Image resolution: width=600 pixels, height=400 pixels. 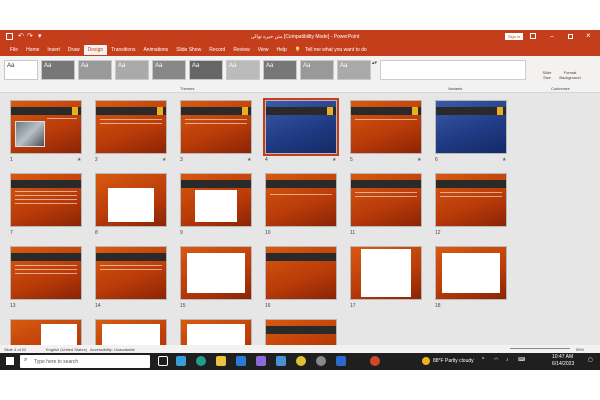 What do you see at coordinates (9, 36) in the screenshot?
I see `save-icon` at bounding box center [9, 36].